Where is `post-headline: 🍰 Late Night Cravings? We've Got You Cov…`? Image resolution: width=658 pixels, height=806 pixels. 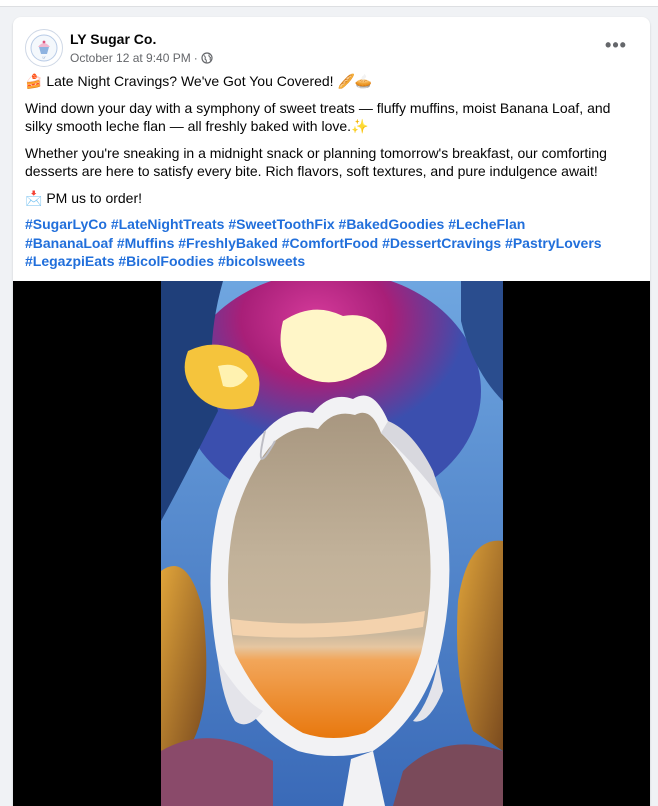 post-headline: 🍰 Late Night Cravings? We've Got You Cov… is located at coordinates (199, 81).